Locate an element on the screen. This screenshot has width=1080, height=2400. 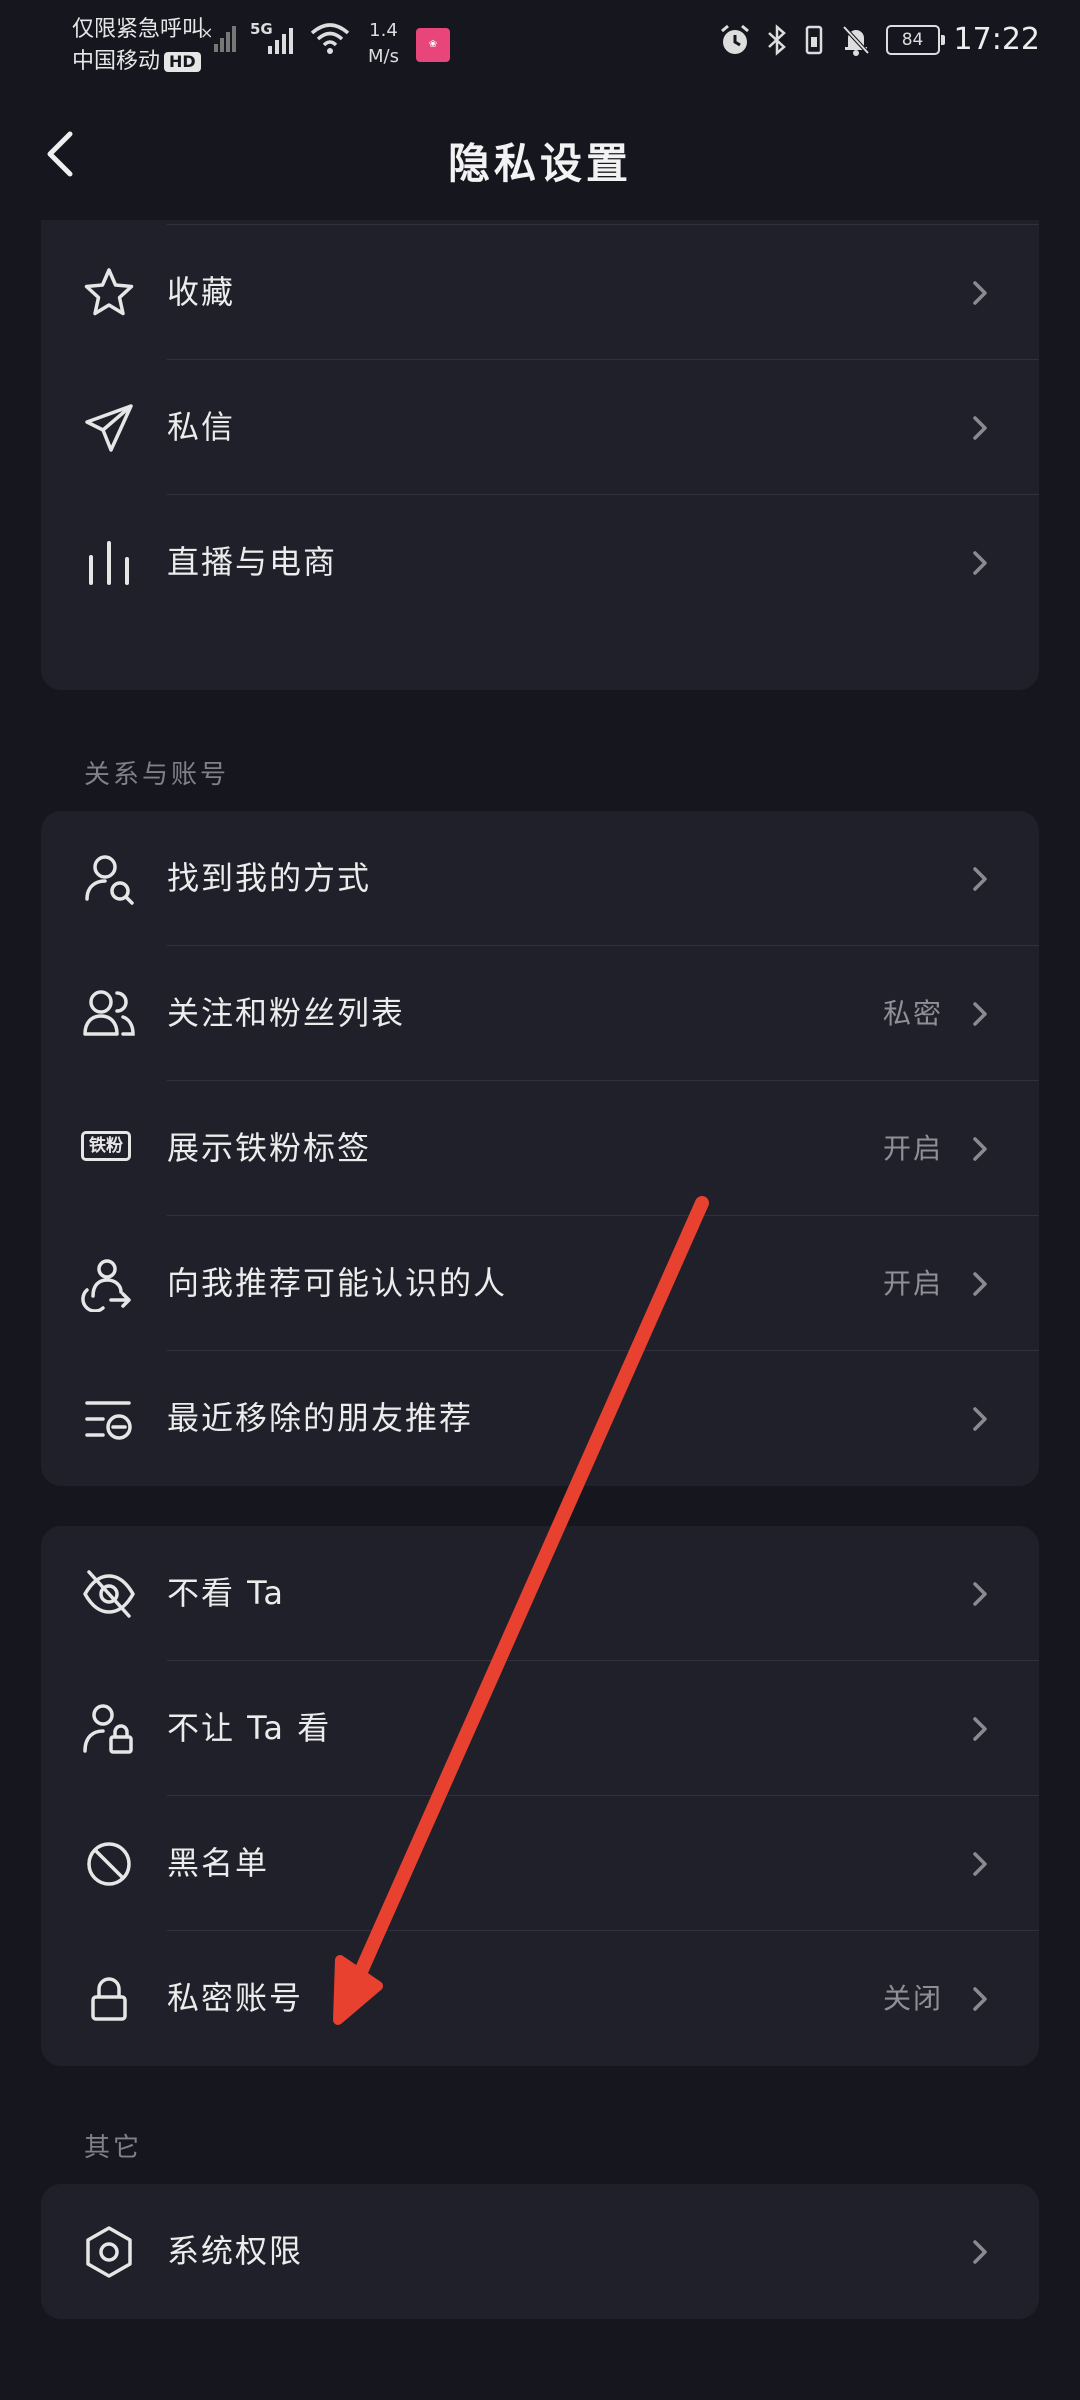
app-notification-icon: ❀ is located at coordinates (433, 45).